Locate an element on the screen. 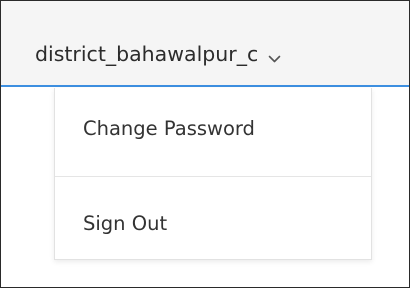  change-password-menu-item: Change Password is located at coordinates (213, 128).